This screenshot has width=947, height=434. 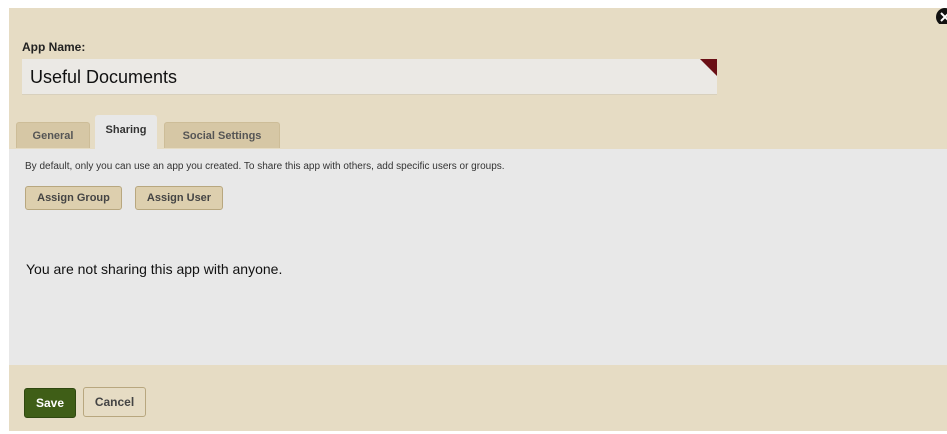 What do you see at coordinates (222, 135) in the screenshot?
I see `tab-social-settings: Social Settings` at bounding box center [222, 135].